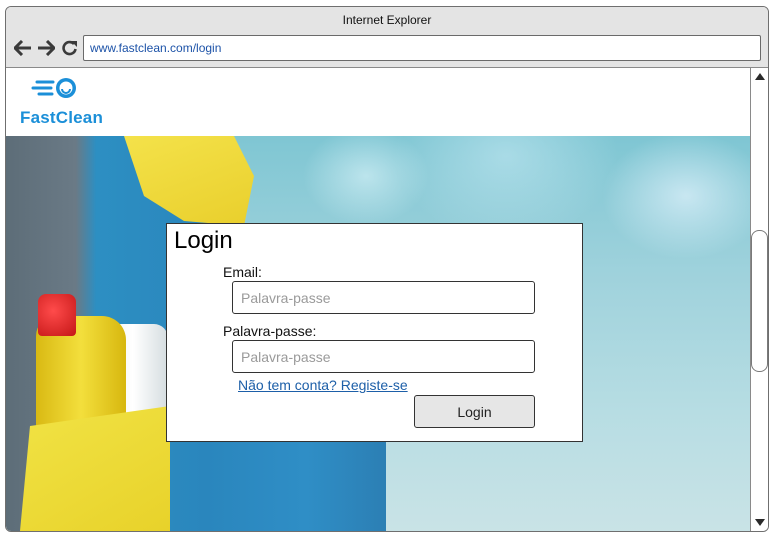 Image resolution: width=772 pixels, height=536 pixels. I want to click on register-link: Não tem conta? Registe-se, so click(323, 385).